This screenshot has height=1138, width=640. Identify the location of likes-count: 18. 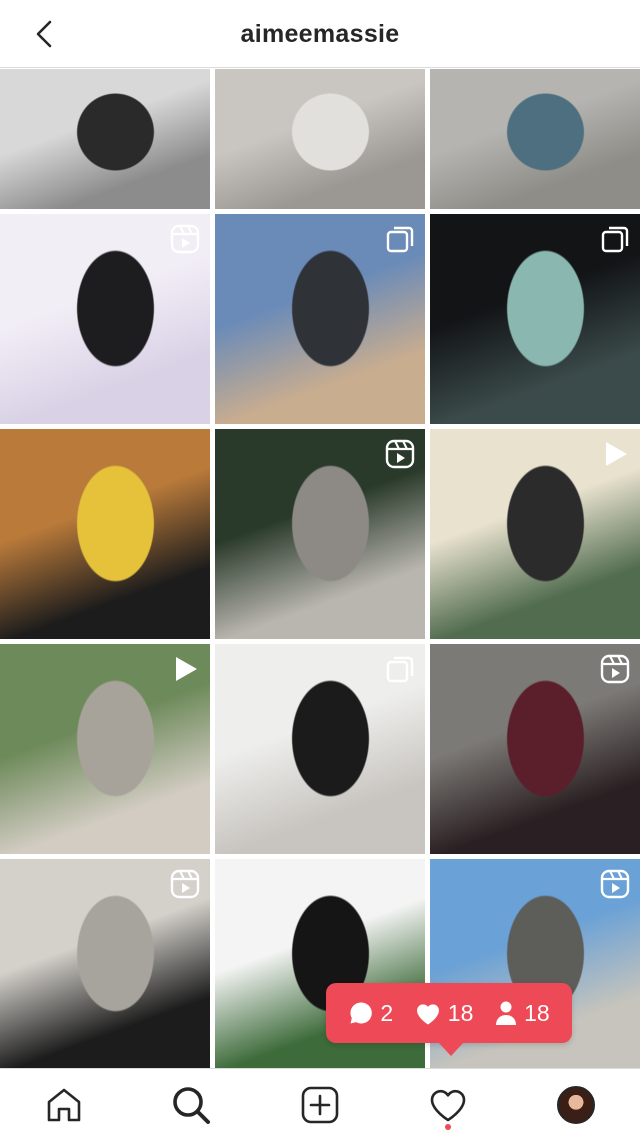
(460, 1012).